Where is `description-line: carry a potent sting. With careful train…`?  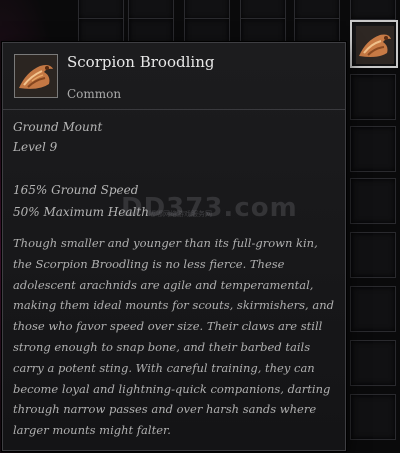 description-line: carry a potent sting. With careful train… is located at coordinates (164, 367).